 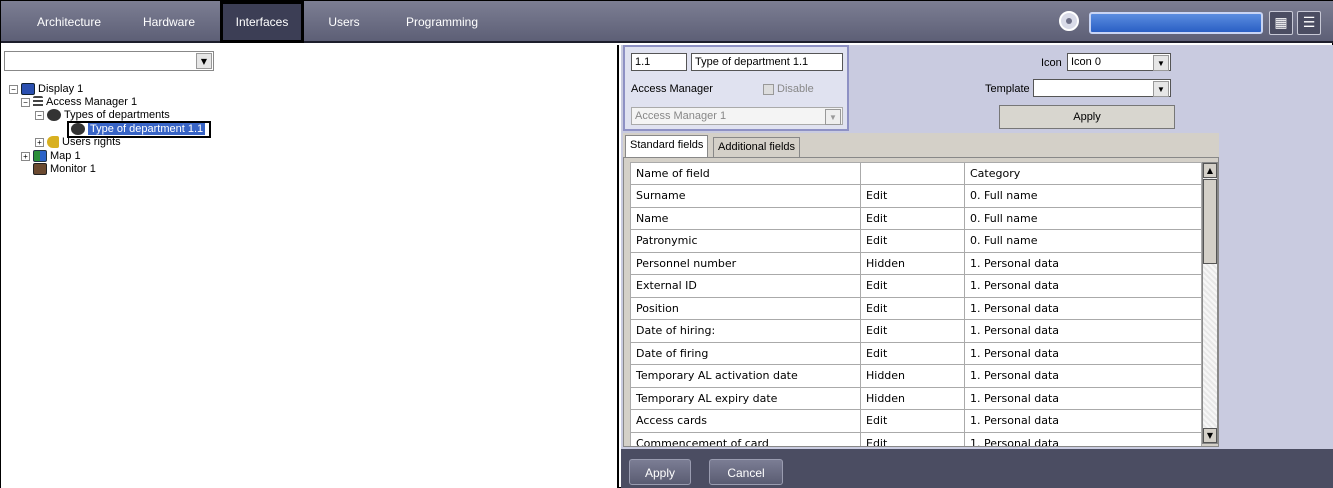 I want to click on object-id-field: 1.1, so click(x=659, y=62).